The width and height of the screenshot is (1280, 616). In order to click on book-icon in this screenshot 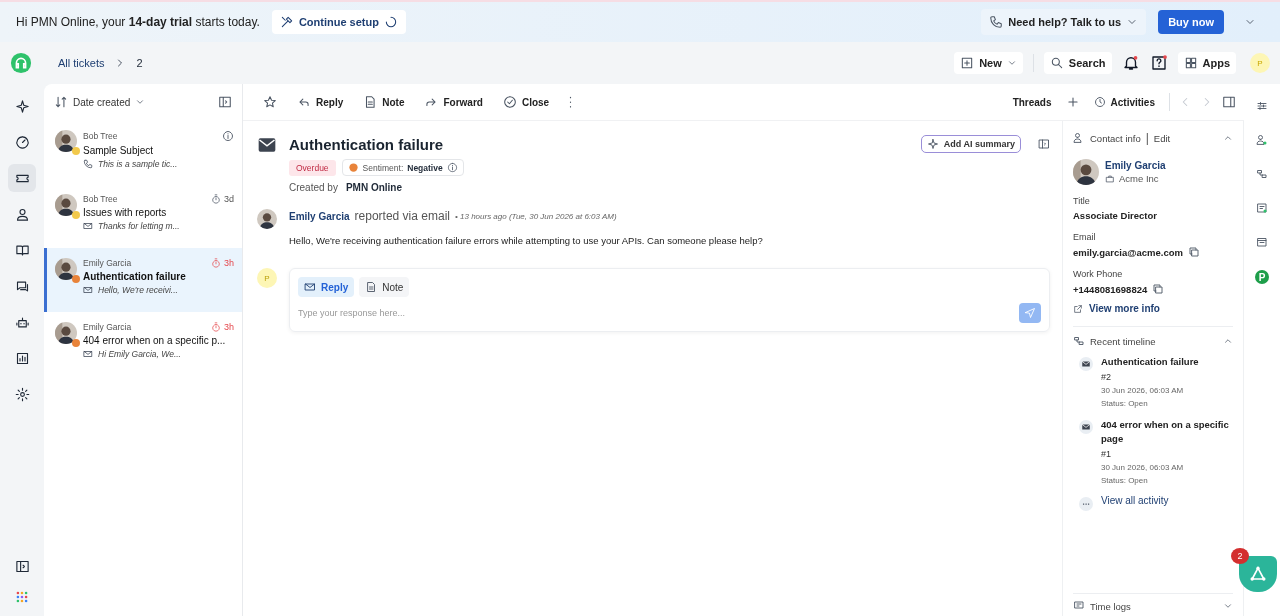, I will do `click(22, 250)`.